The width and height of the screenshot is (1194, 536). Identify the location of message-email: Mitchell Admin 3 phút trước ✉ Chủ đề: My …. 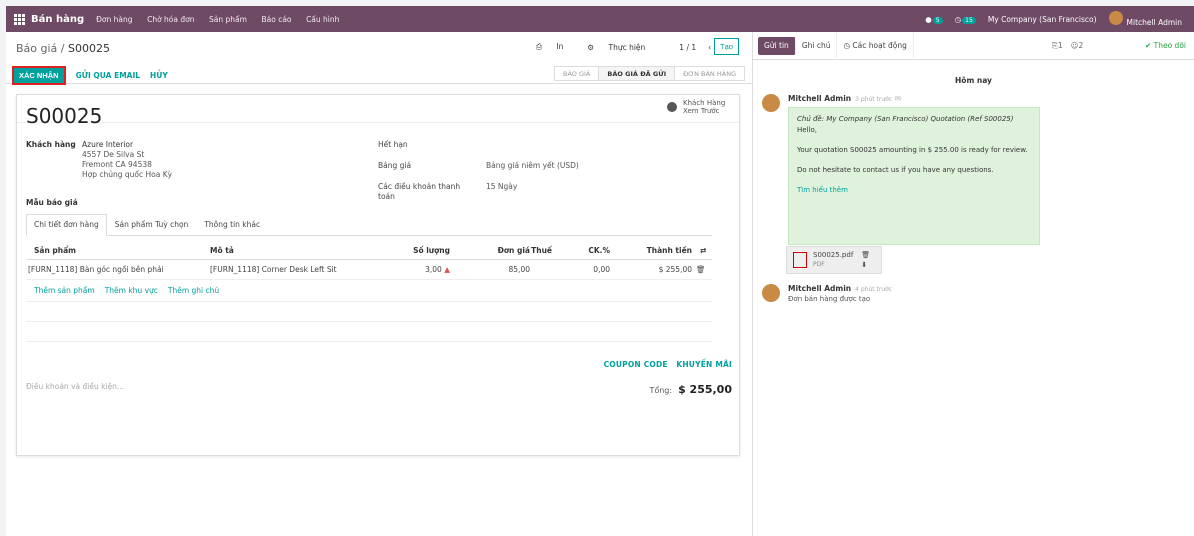
(901, 169).